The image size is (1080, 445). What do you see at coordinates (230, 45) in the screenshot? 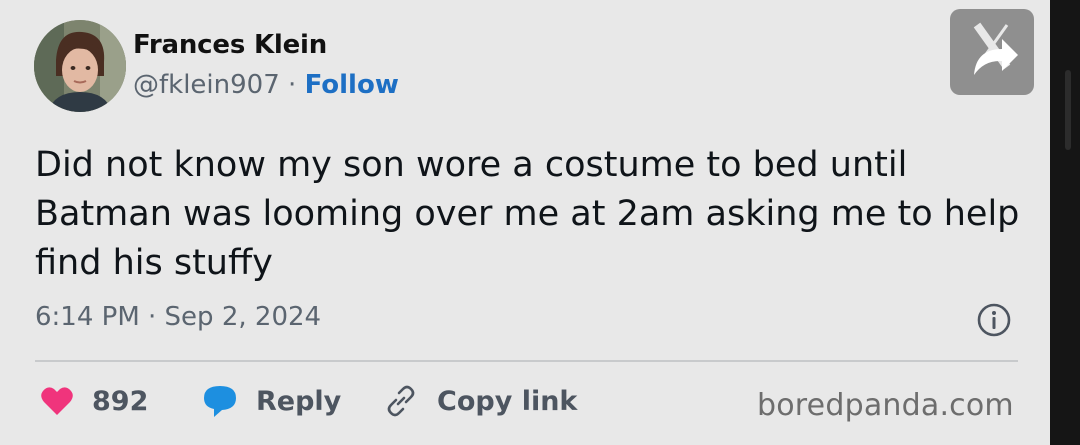
I see `author-name: Frances Klein` at bounding box center [230, 45].